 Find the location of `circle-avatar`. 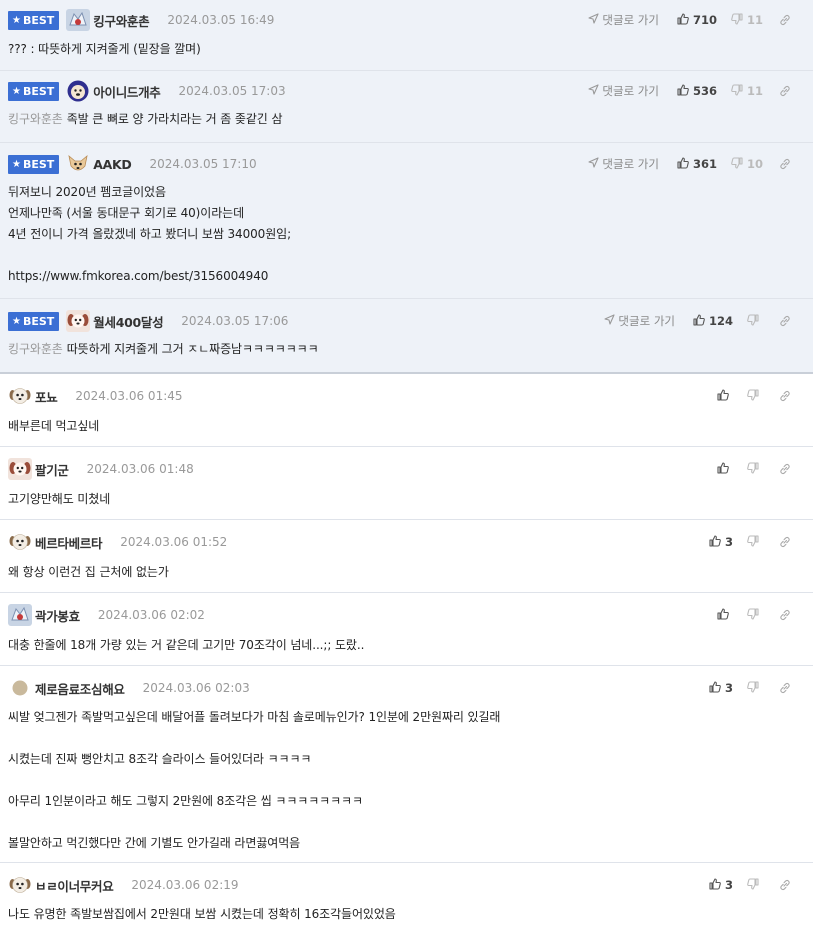

circle-avatar is located at coordinates (20, 688).